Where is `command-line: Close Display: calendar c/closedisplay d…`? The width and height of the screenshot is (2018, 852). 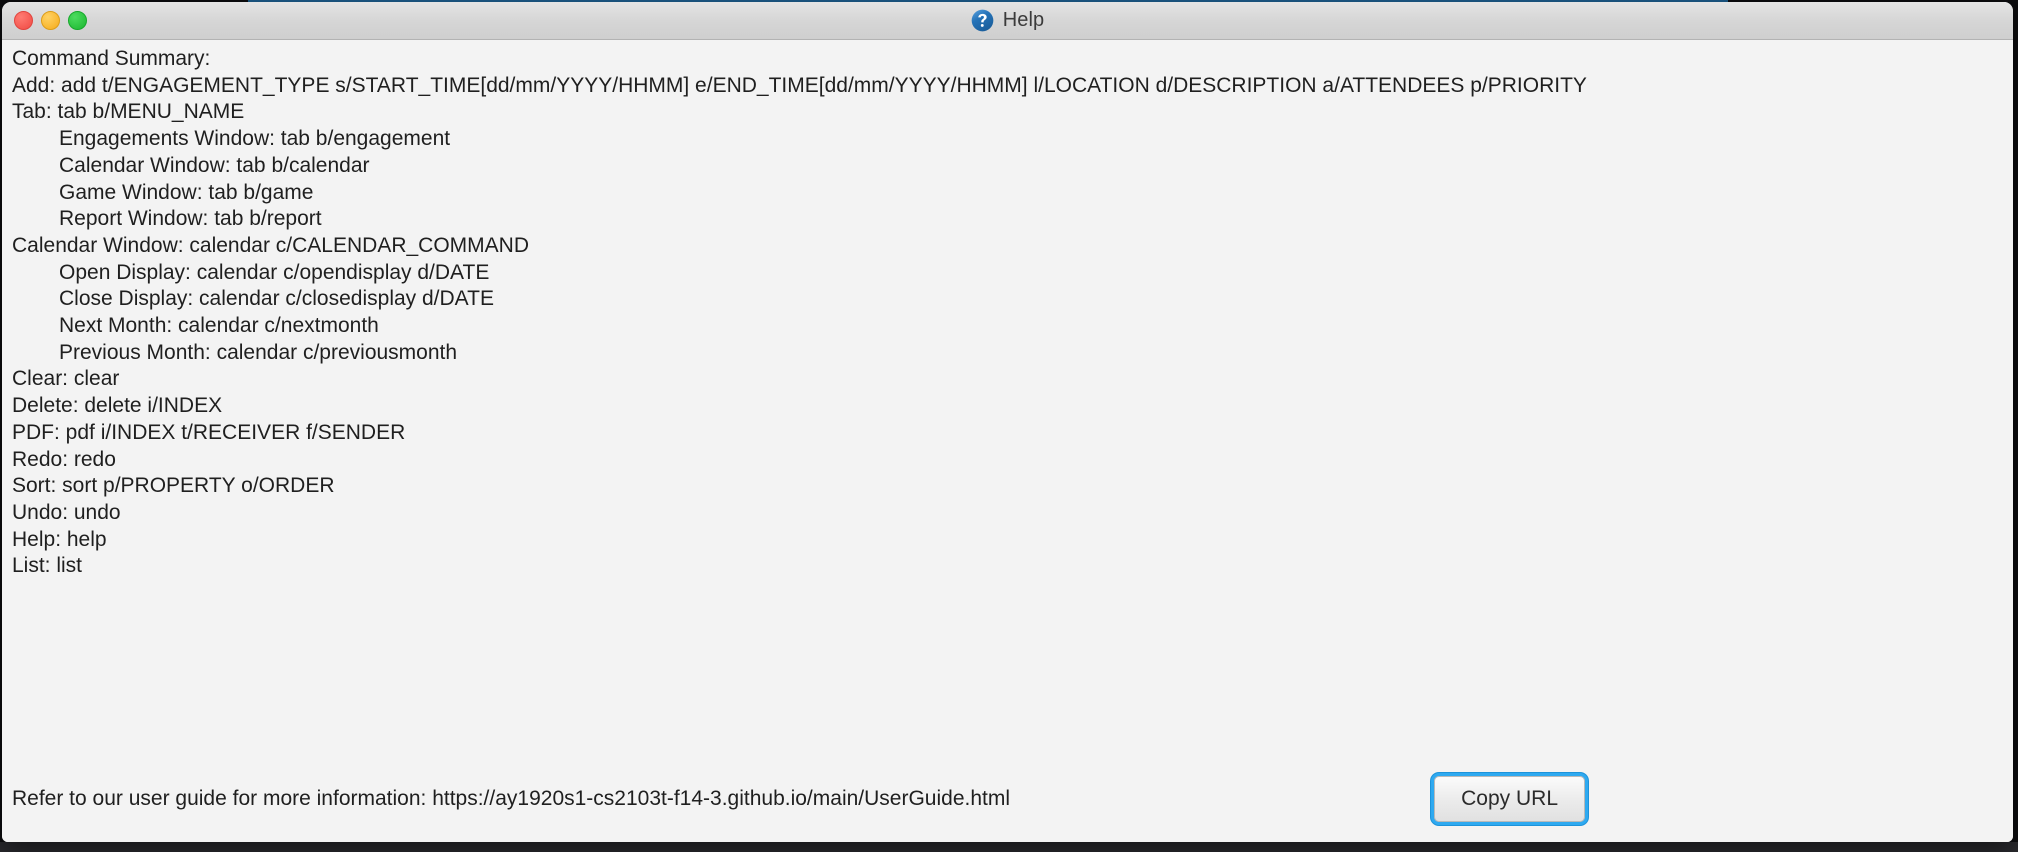
command-line: Close Display: calendar c/closedisplay d… is located at coordinates (276, 299).